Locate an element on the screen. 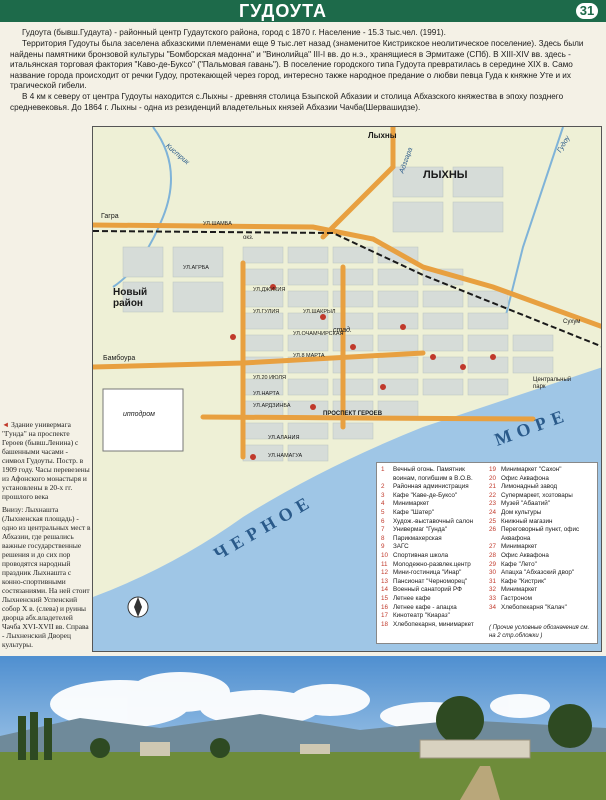 This screenshot has height=800, width=606. legend-item: 18 Хлебопекарня, минимаркет is located at coordinates (435, 625).